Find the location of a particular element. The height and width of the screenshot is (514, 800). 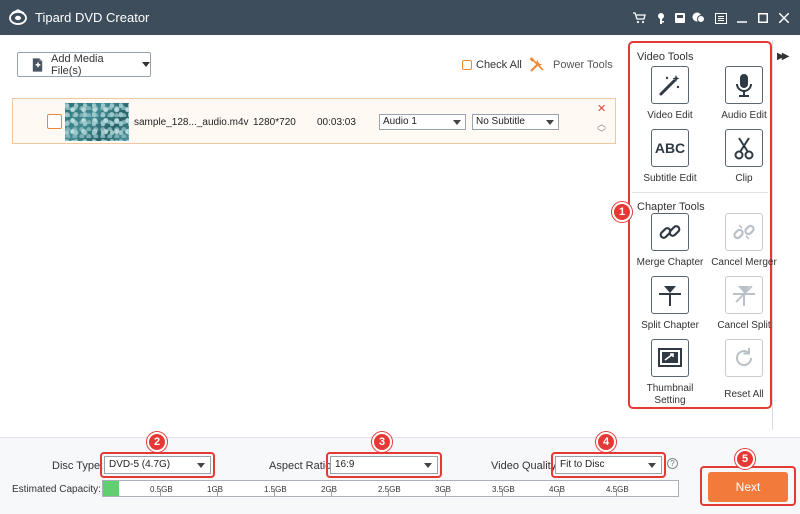

capacity-tick-label: 1GB is located at coordinates (215, 489).